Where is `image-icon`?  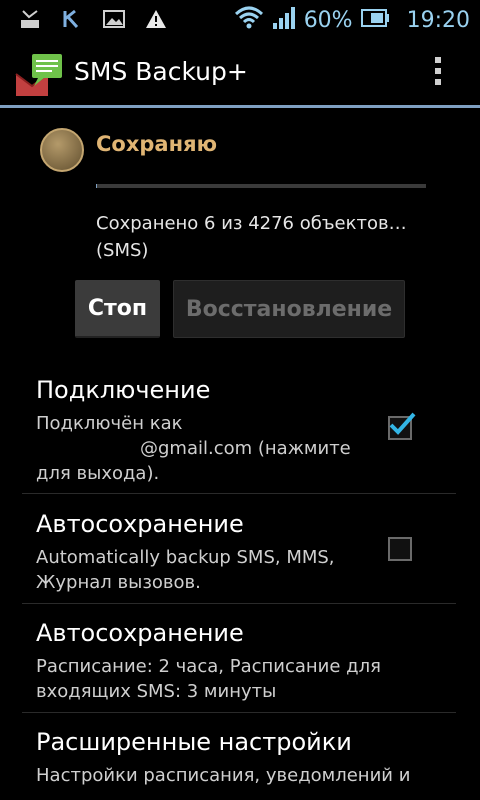
image-icon is located at coordinates (114, 19).